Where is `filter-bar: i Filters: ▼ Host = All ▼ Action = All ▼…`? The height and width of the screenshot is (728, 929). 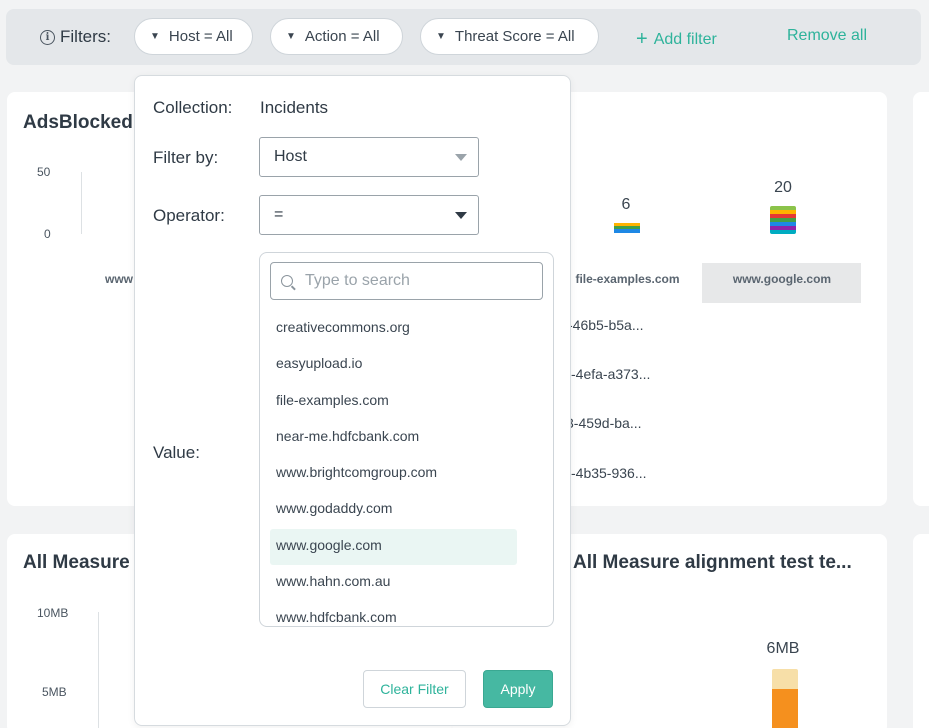
filter-bar: i Filters: ▼ Host = All ▼ Action = All ▼… is located at coordinates (463, 37).